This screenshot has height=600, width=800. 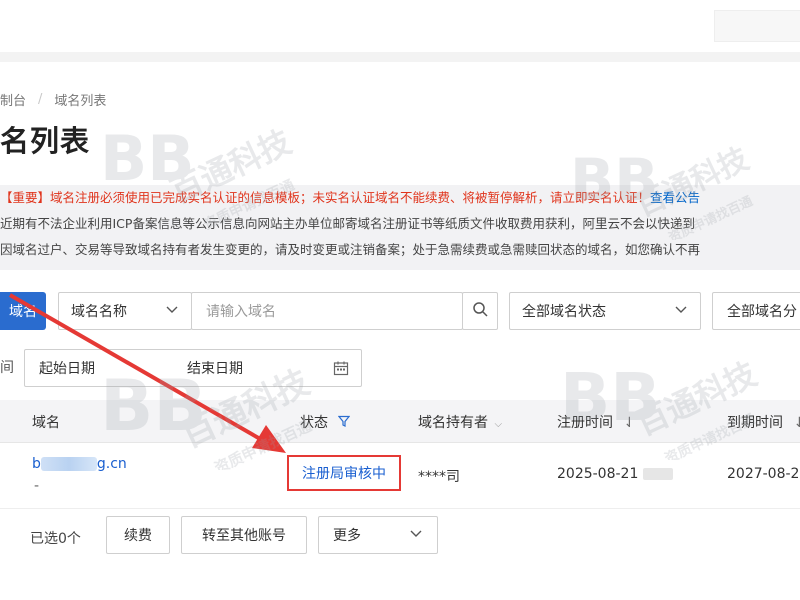 I want to click on annotation-arrow, so click(x=147, y=373).